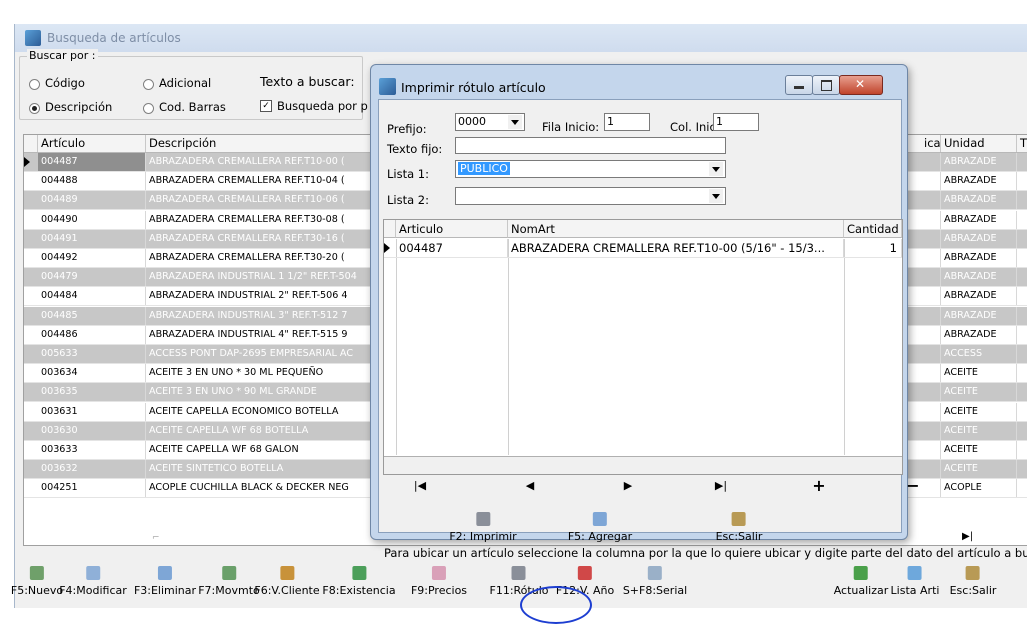 This screenshot has width=1027, height=624. I want to click on col-header-marca: ica, so click(931, 143).